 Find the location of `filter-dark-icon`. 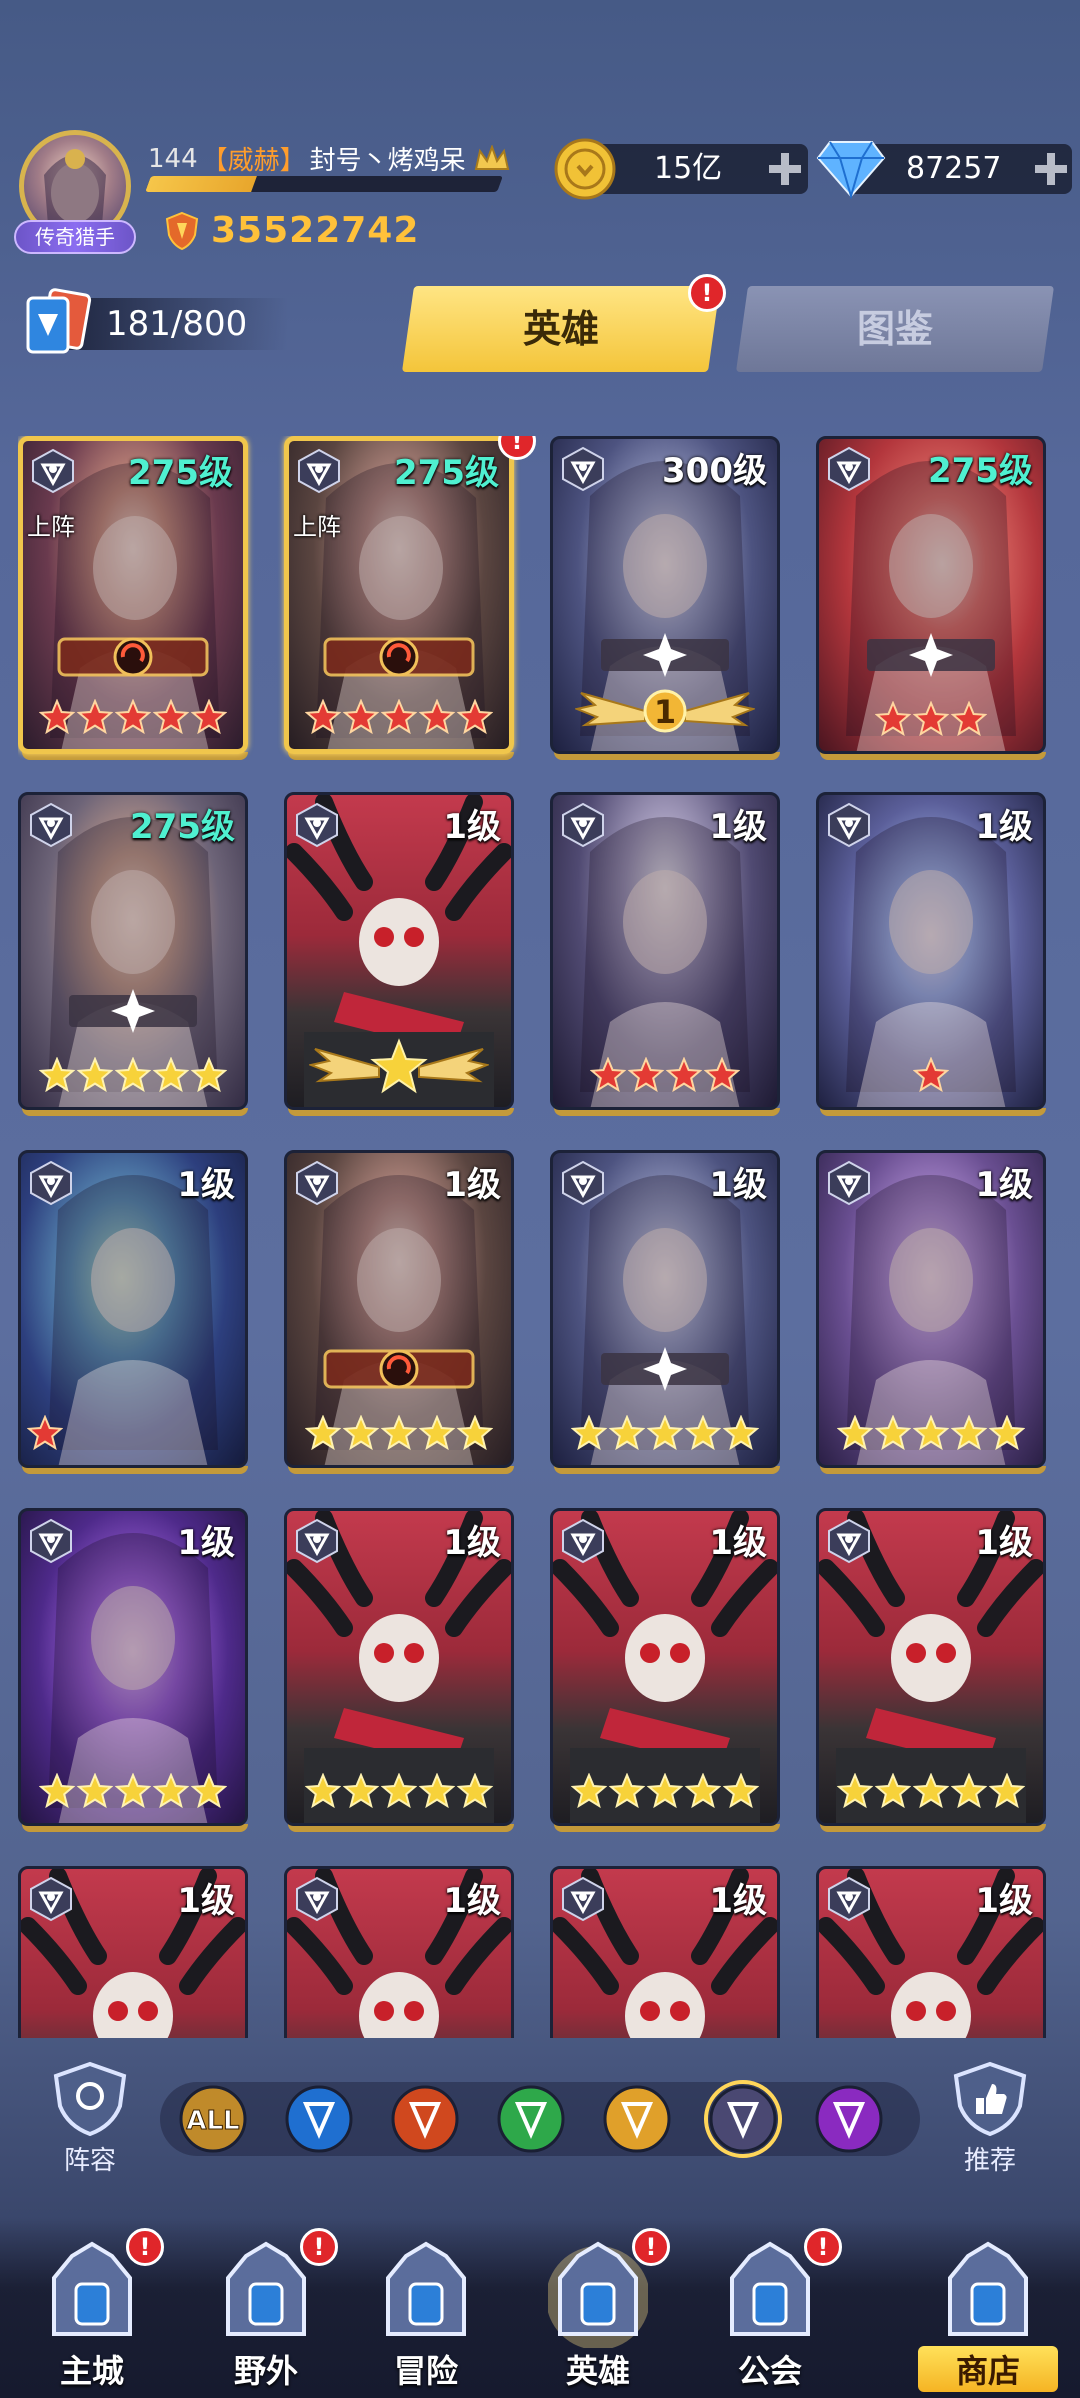

filter-dark-icon is located at coordinates (743, 2119).